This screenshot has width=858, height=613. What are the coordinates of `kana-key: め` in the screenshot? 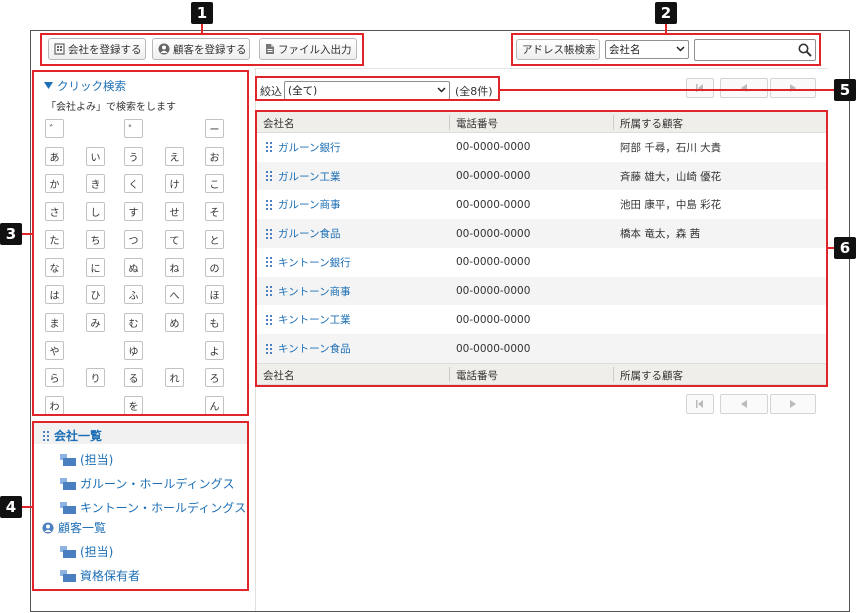 It's located at (174, 322).